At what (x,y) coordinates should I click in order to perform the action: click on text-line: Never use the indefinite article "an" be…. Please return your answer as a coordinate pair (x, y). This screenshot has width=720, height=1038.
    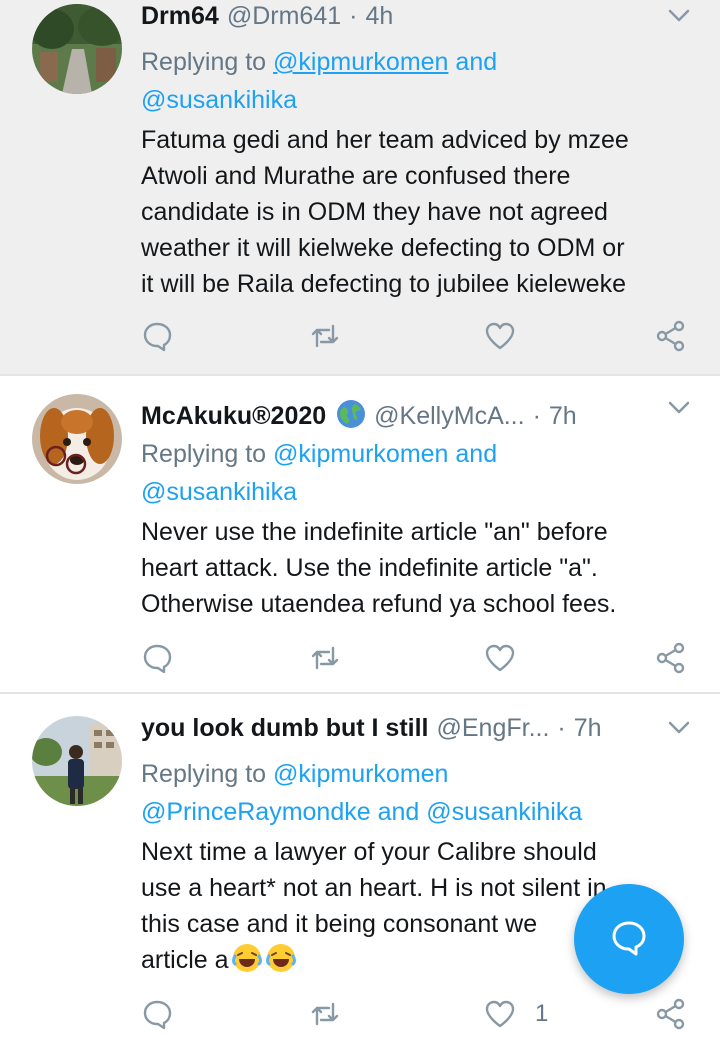
    Looking at the image, I should click on (374, 532).